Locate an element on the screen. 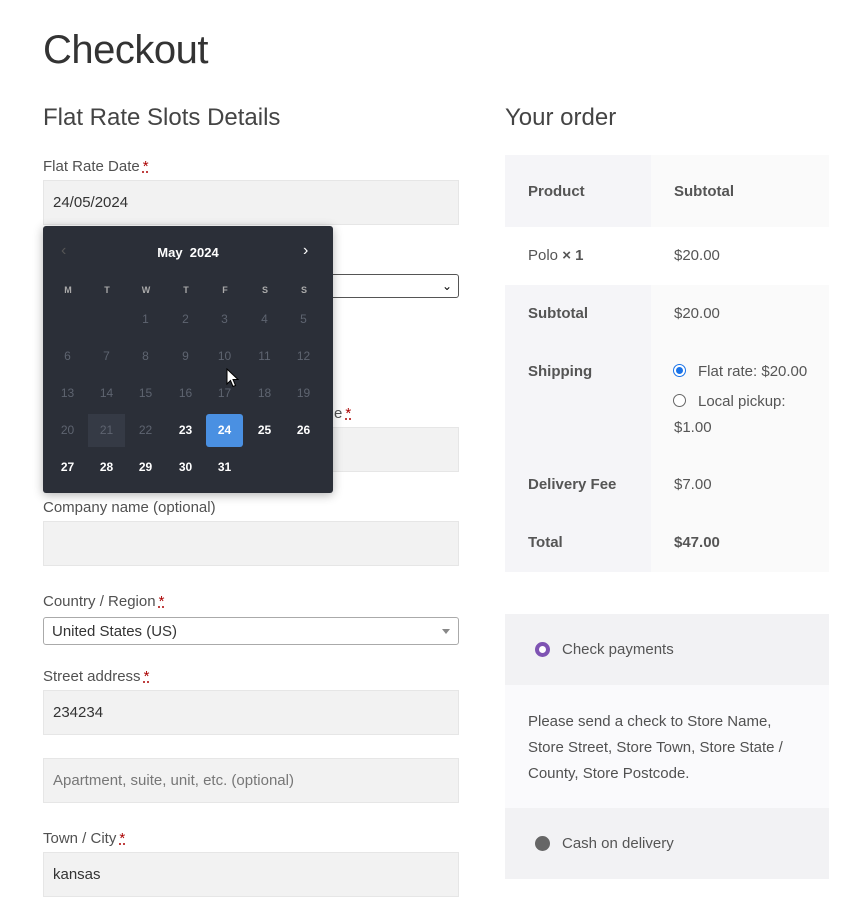  subtotal-label: Subtotal is located at coordinates (558, 313).